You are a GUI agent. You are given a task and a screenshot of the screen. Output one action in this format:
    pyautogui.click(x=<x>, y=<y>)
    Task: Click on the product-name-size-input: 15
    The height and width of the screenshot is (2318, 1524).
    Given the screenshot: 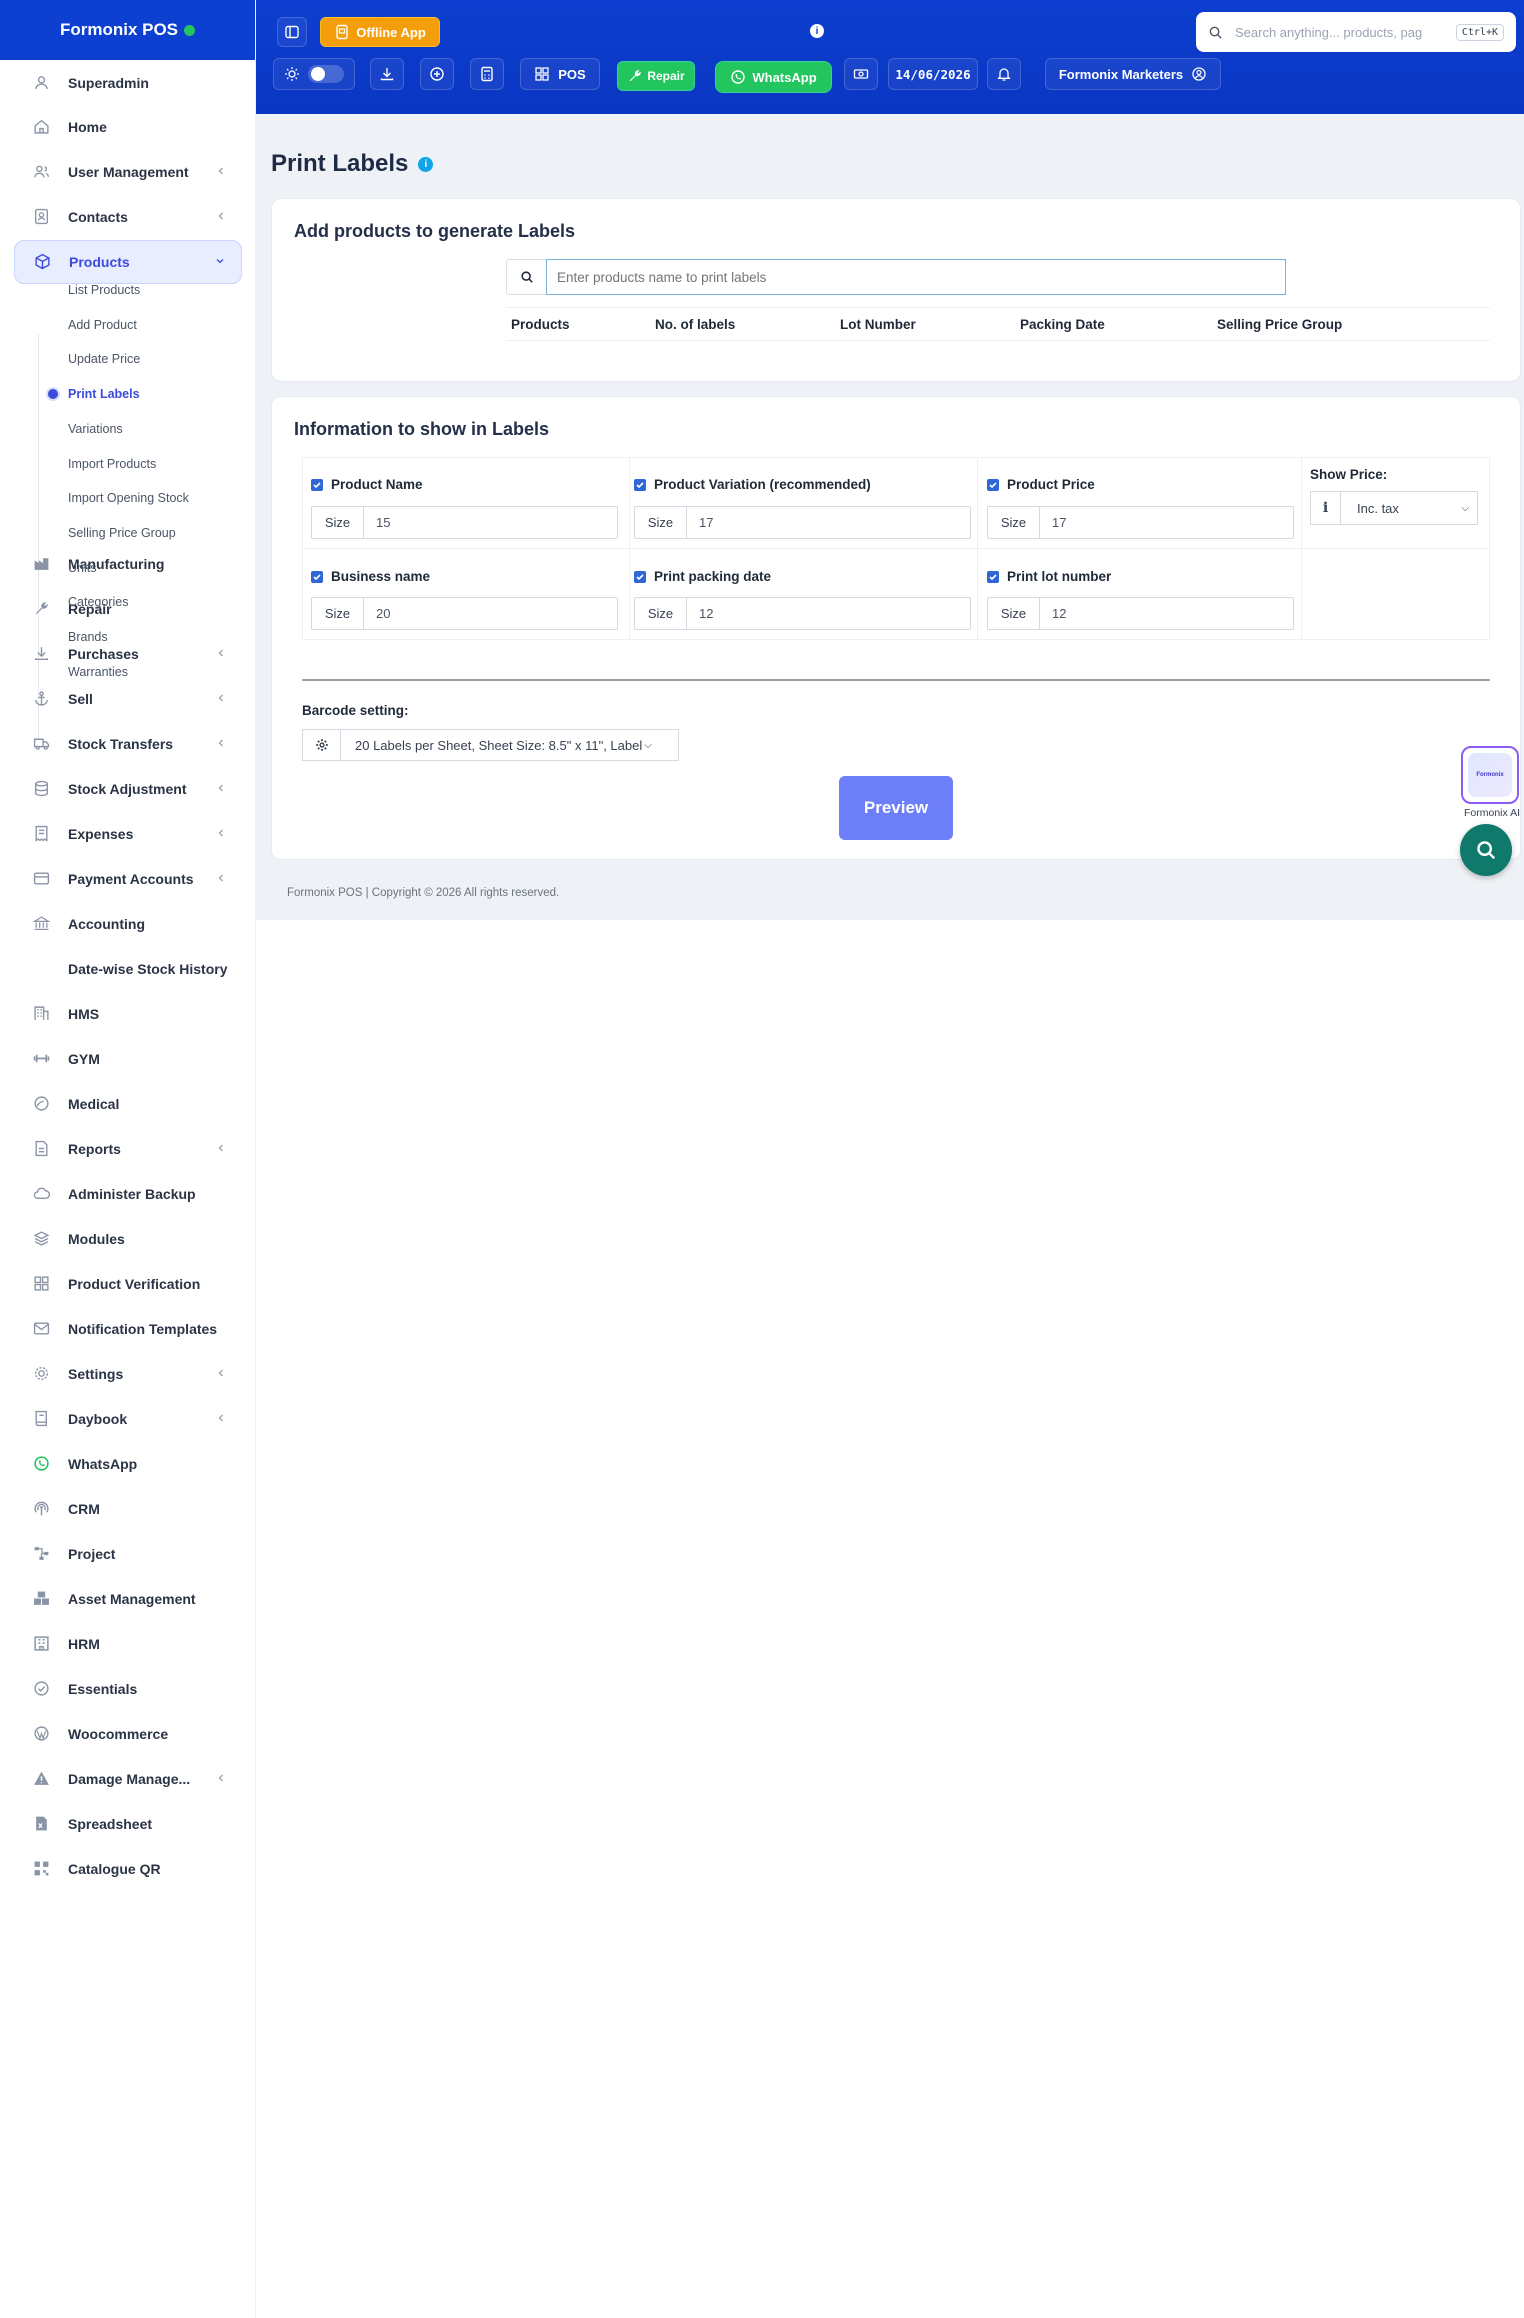 What is the action you would take?
    pyautogui.click(x=490, y=522)
    